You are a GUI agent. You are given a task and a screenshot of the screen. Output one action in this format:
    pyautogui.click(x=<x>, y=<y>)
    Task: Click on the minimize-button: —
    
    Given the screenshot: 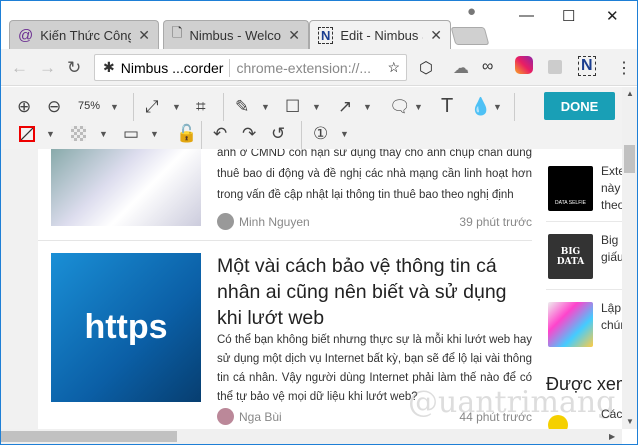 What is the action you would take?
    pyautogui.click(x=526, y=15)
    